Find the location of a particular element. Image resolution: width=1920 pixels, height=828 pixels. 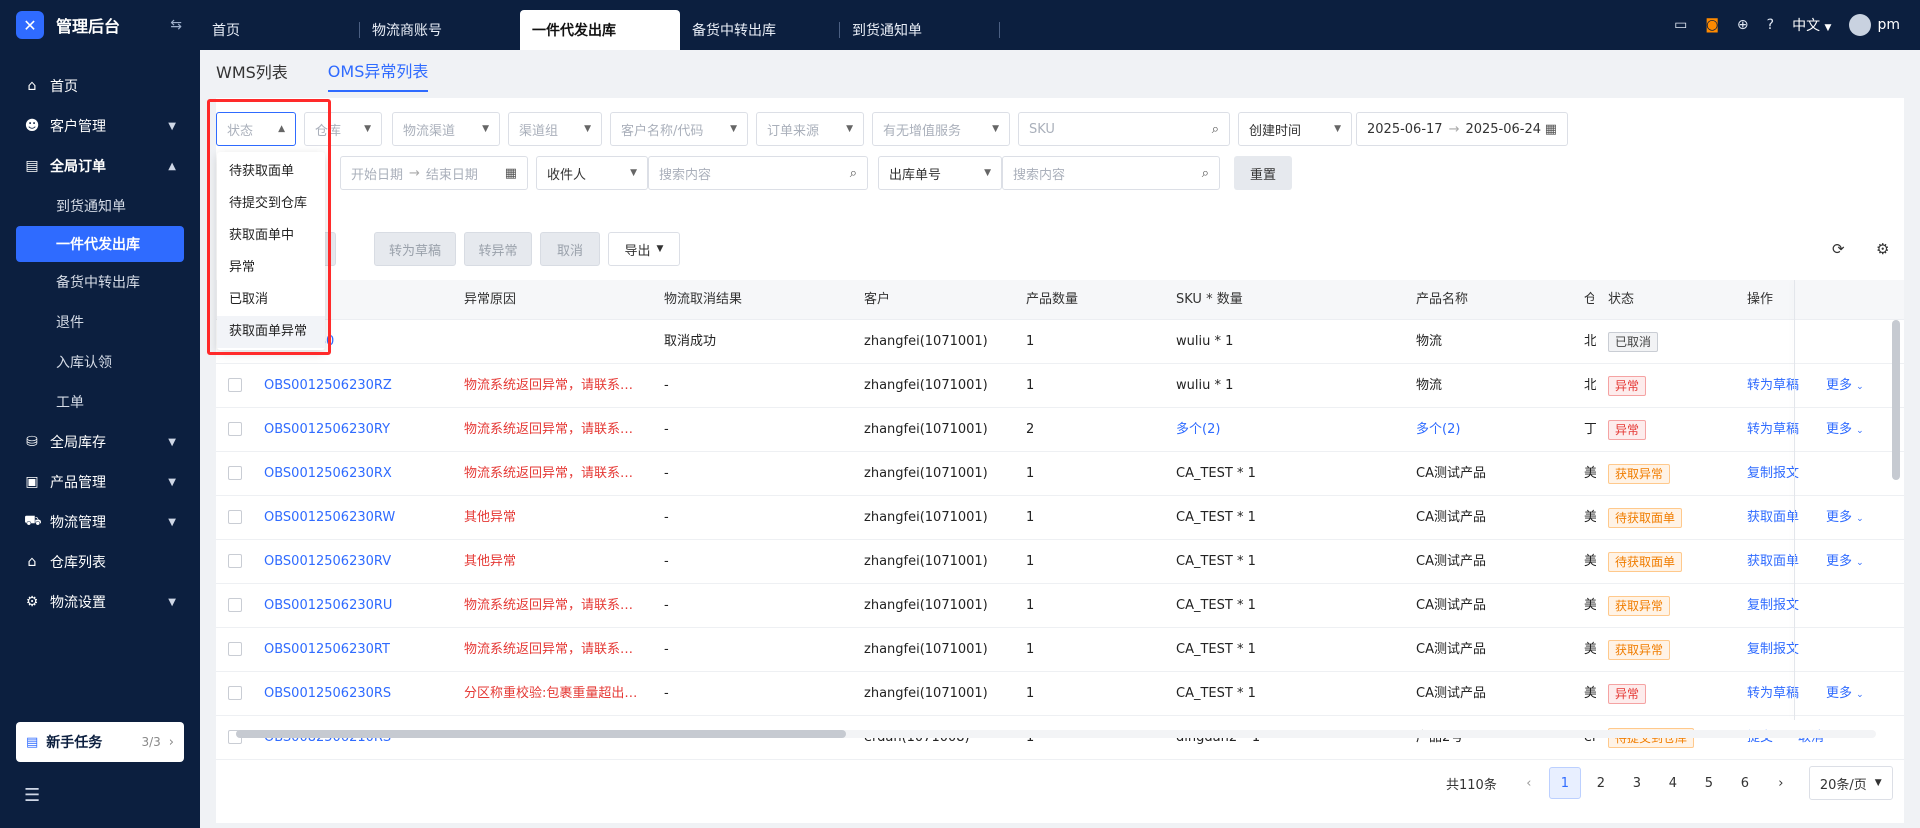

order-number-link: OBS0012506230RU is located at coordinates (359, 606).